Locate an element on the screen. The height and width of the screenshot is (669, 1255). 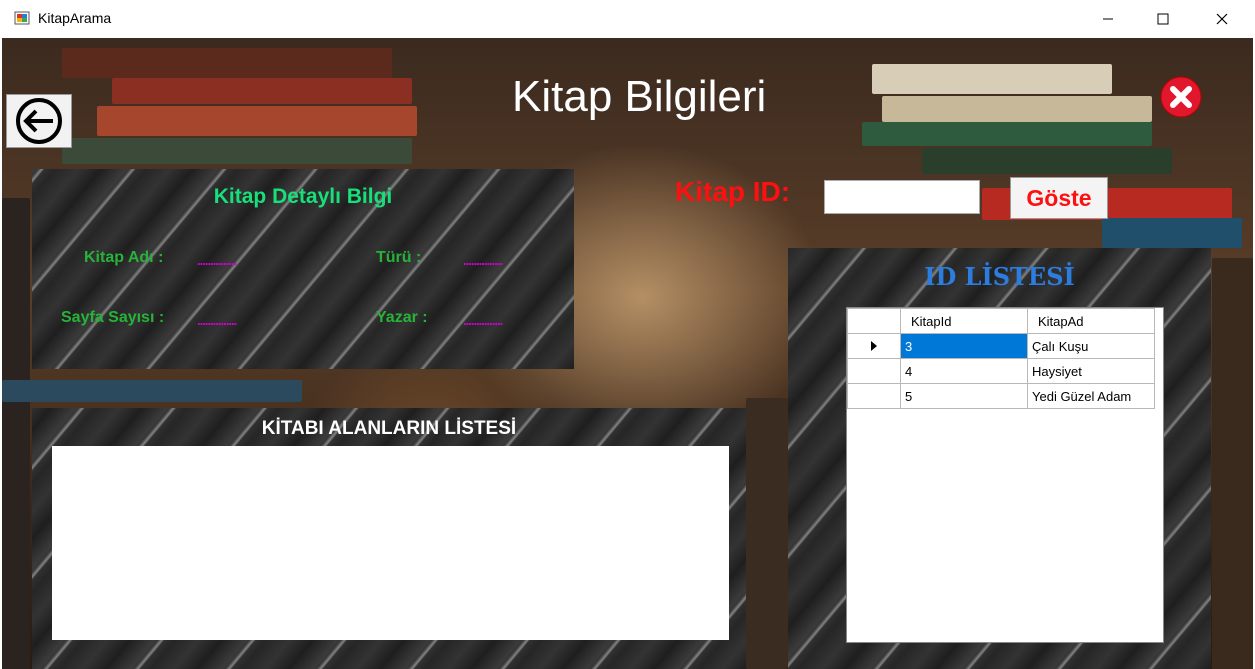
close-icon is located at coordinates (1222, 19).